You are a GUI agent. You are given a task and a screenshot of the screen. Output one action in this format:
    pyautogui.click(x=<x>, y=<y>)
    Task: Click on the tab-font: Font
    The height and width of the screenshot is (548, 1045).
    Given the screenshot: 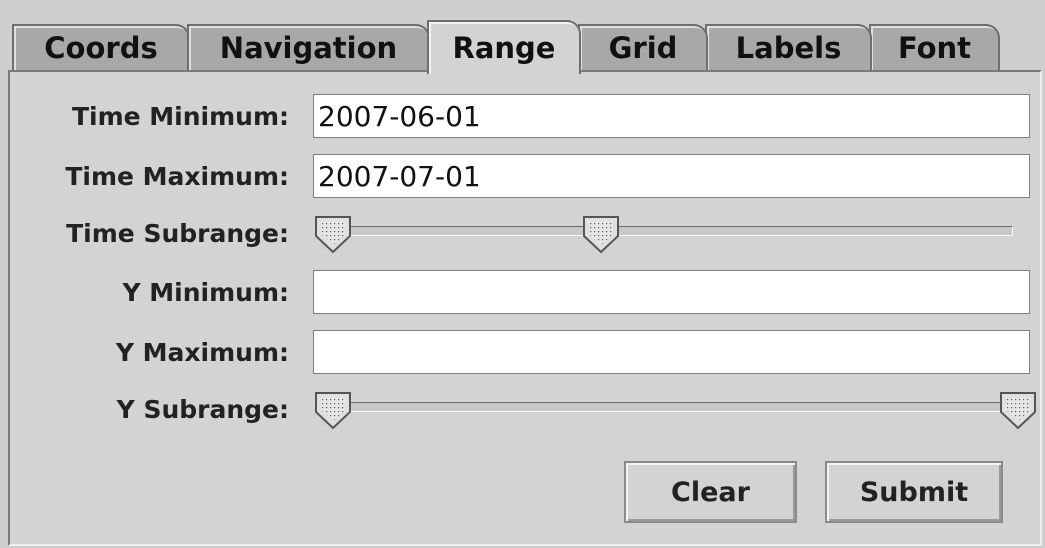 What is the action you would take?
    pyautogui.click(x=934, y=47)
    